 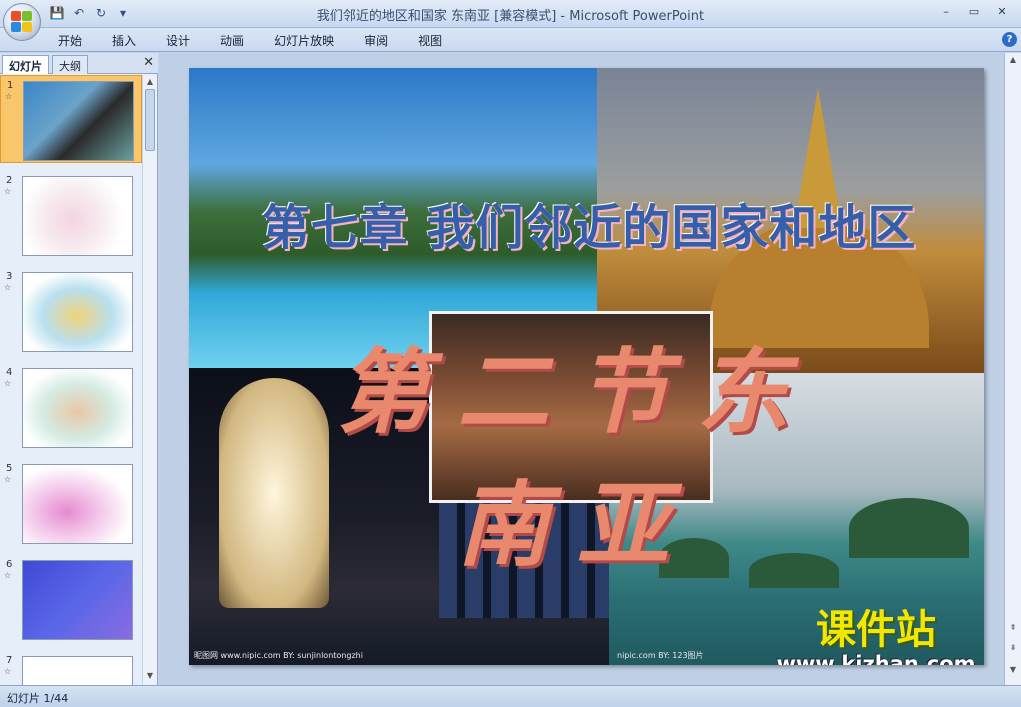 I want to click on watermark-url: www.kjzhan.com, so click(x=876, y=658).